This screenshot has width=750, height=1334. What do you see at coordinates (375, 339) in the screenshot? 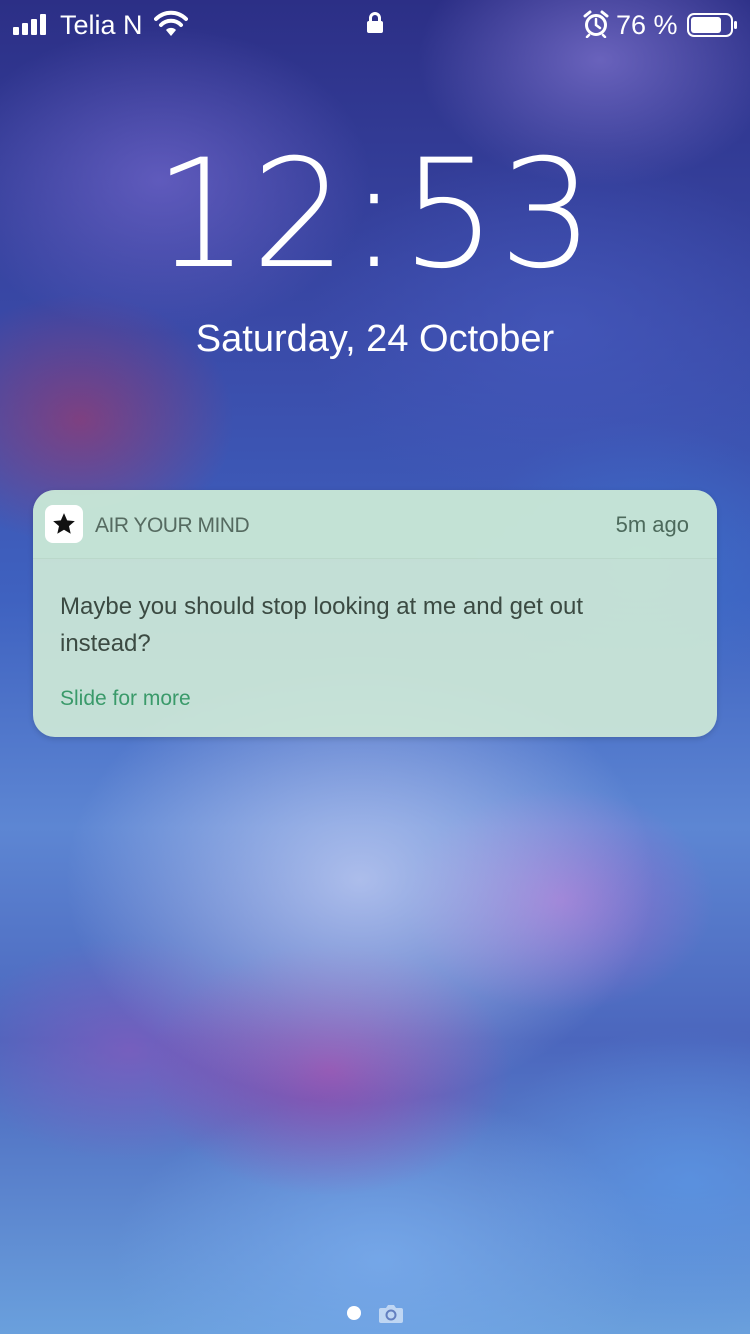
I see `lock-screen-date: Saturday, 24 October` at bounding box center [375, 339].